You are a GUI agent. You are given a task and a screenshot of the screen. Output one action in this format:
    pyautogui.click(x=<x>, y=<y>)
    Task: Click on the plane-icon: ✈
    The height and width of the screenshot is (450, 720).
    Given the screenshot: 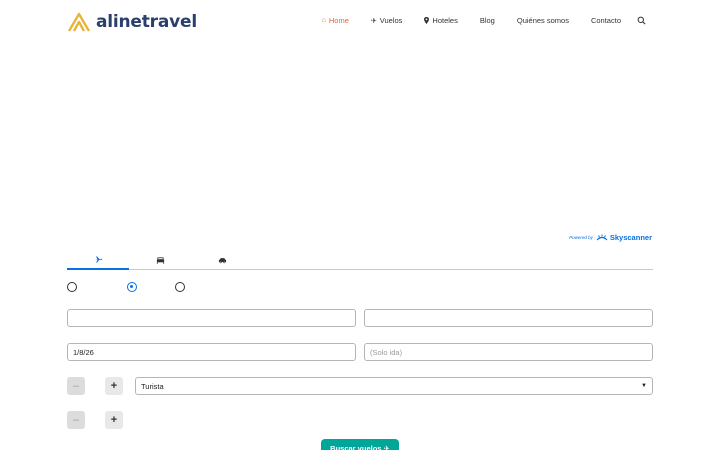 What is the action you would take?
    pyautogui.click(x=373, y=21)
    